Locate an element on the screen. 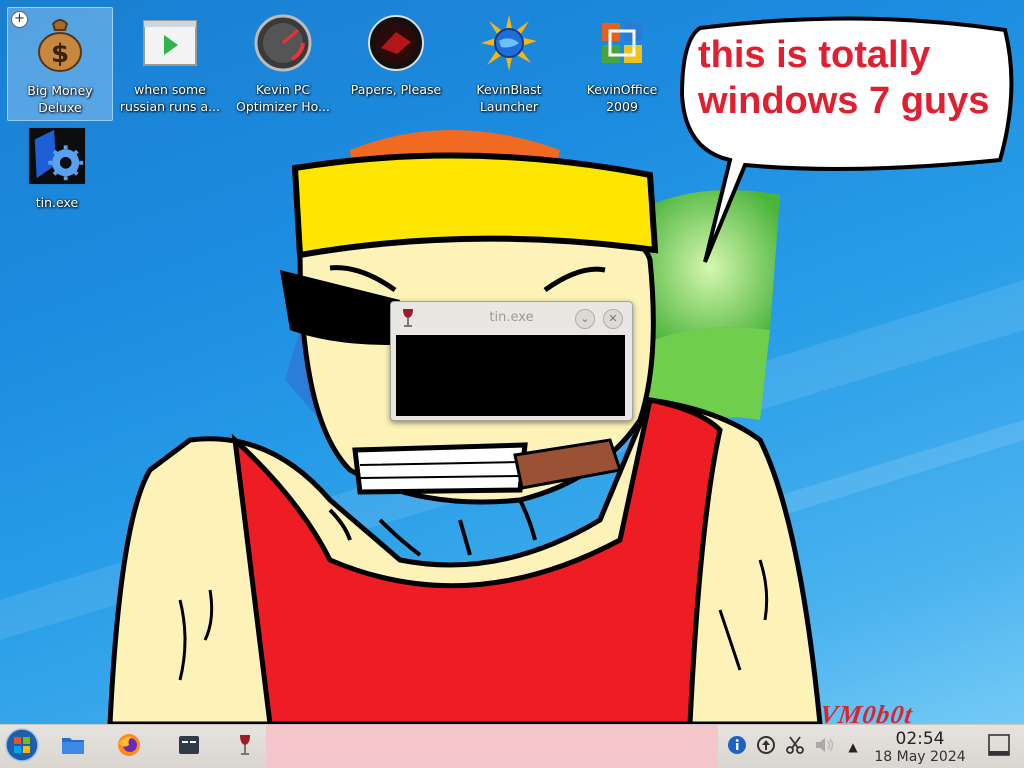 The width and height of the screenshot is (1024, 768). desktop-icon-label: KevinBlast Launcher is located at coordinates (509, 98).